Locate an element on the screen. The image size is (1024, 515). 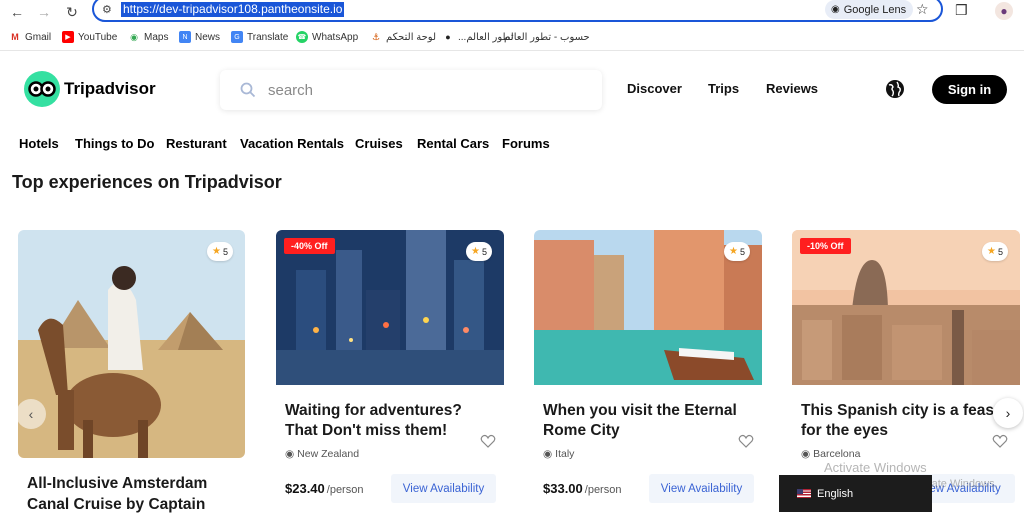
dashboard-icon: ⚓ is located at coordinates (376, 36).